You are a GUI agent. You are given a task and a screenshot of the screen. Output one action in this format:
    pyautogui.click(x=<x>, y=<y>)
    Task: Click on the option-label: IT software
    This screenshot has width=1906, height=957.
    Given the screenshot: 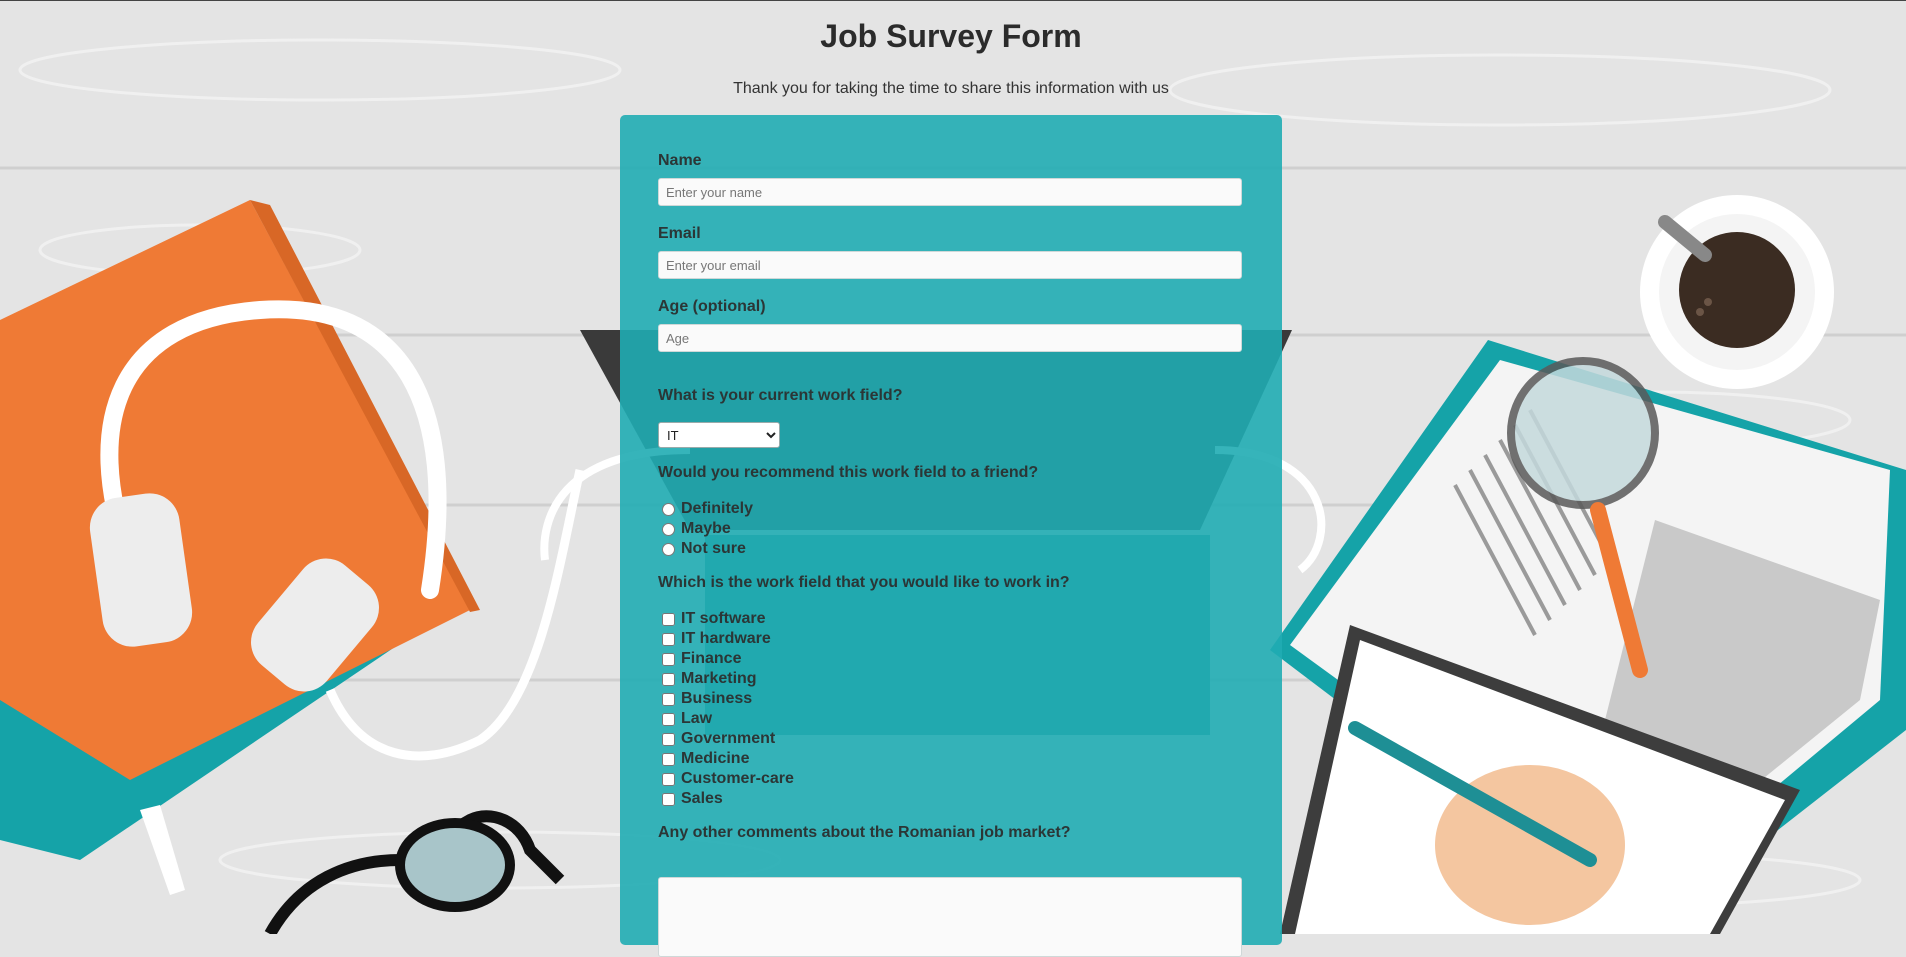 What is the action you would take?
    pyautogui.click(x=723, y=618)
    